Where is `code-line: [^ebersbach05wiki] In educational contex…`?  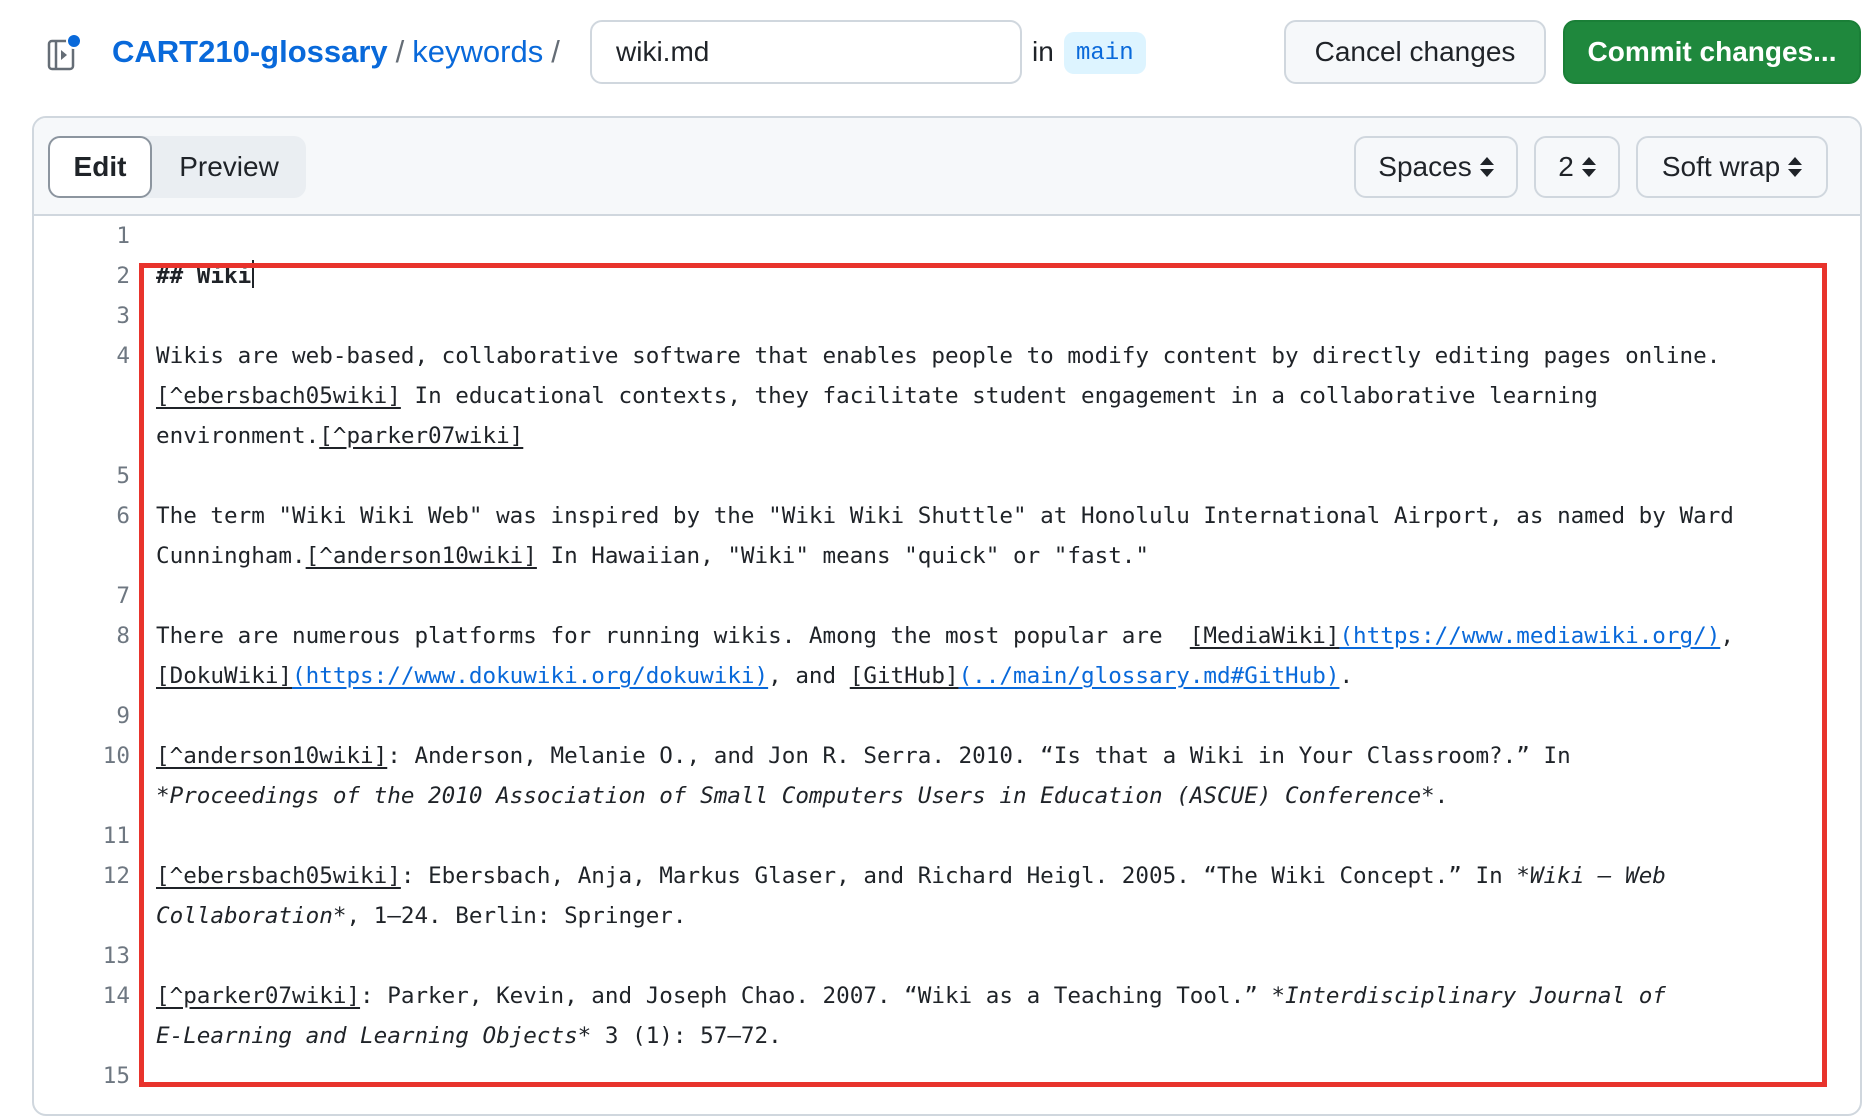 code-line: [^ebersbach05wiki] In educational contex… is located at coordinates (877, 396).